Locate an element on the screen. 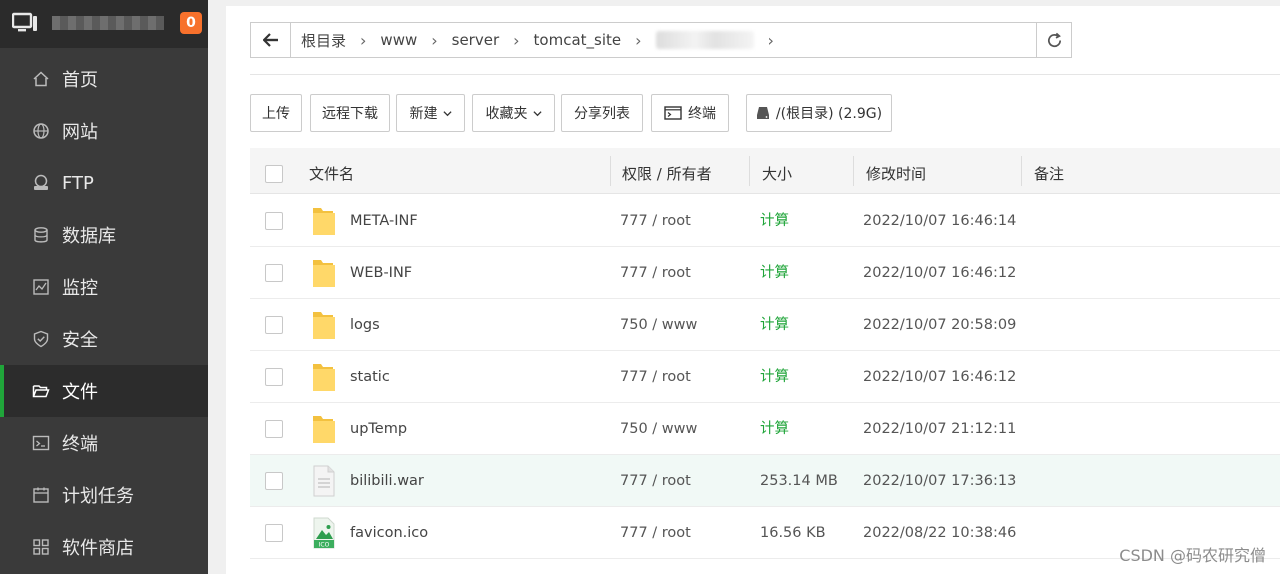 The height and width of the screenshot is (574, 1280). favorites-dropdown-button: 收藏夹 is located at coordinates (513, 113).